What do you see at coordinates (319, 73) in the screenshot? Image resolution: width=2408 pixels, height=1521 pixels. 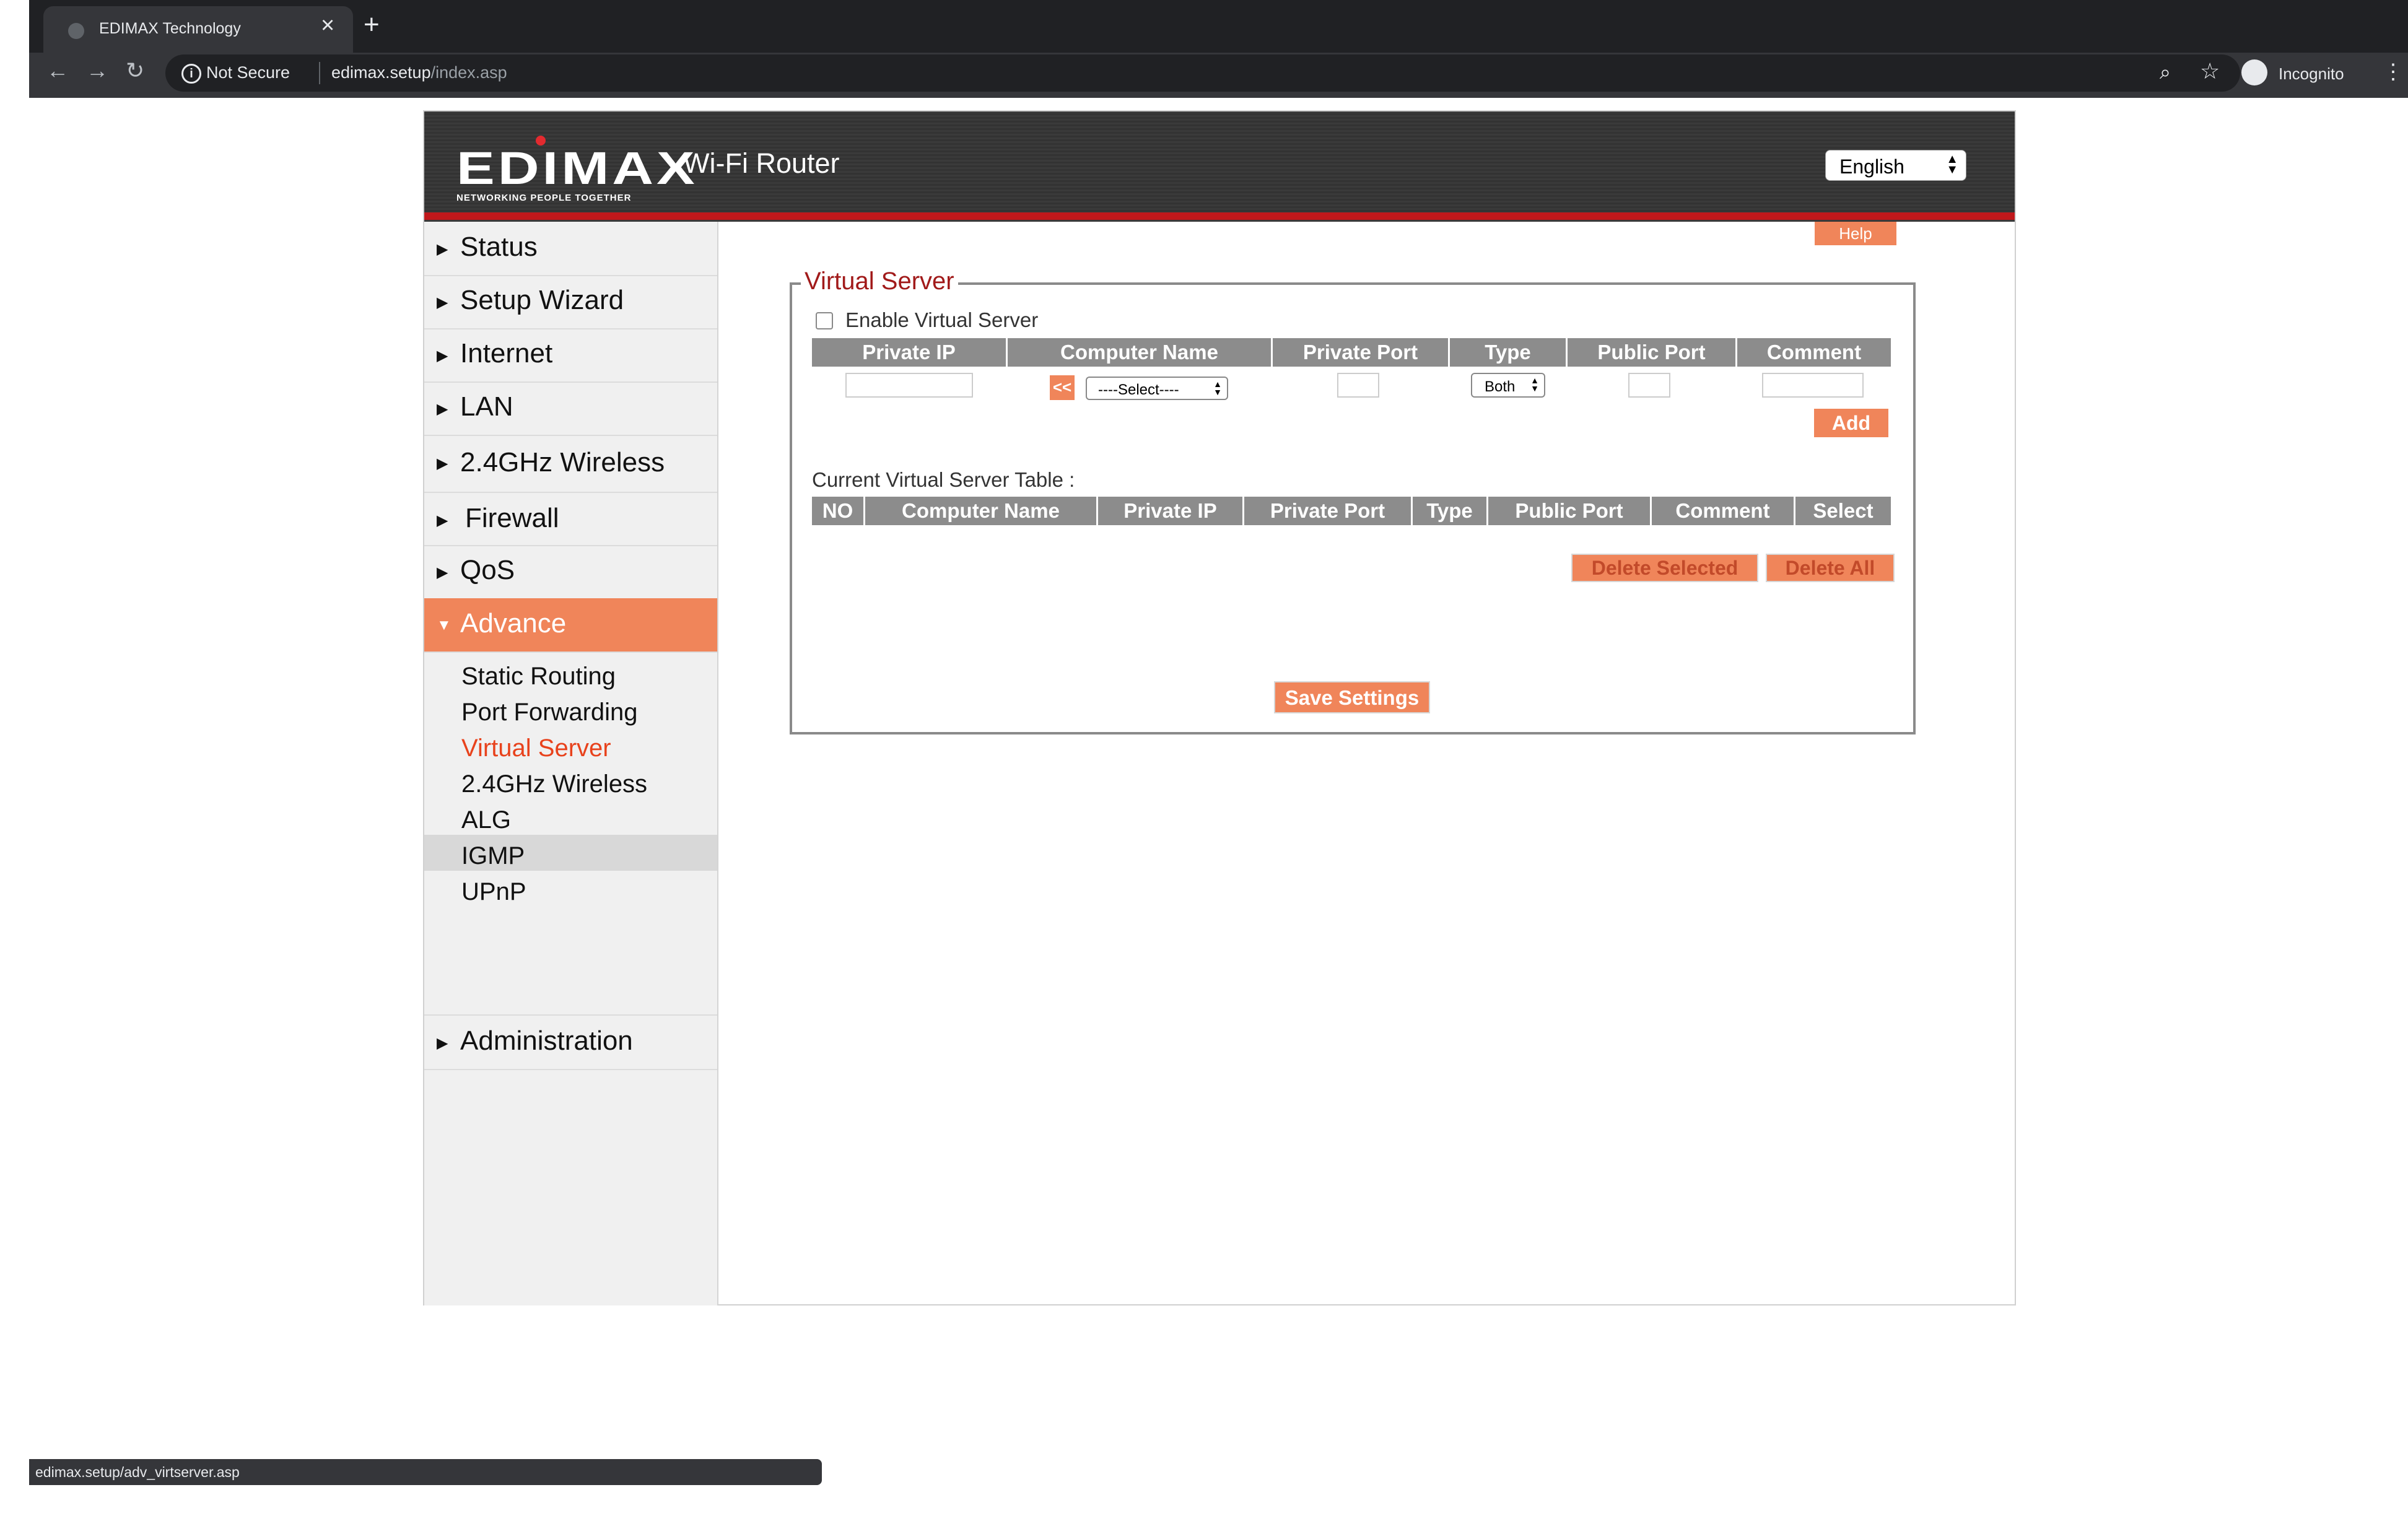 I see `url-divider` at bounding box center [319, 73].